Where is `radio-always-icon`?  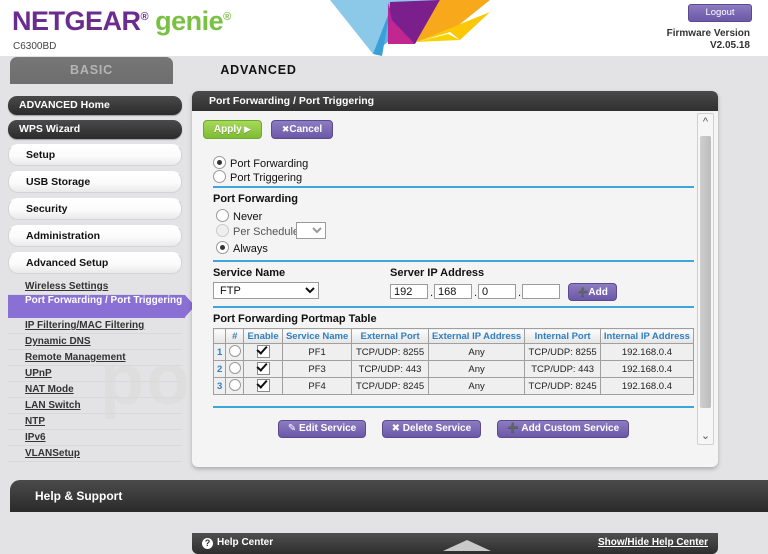
radio-always-icon is located at coordinates (222, 247).